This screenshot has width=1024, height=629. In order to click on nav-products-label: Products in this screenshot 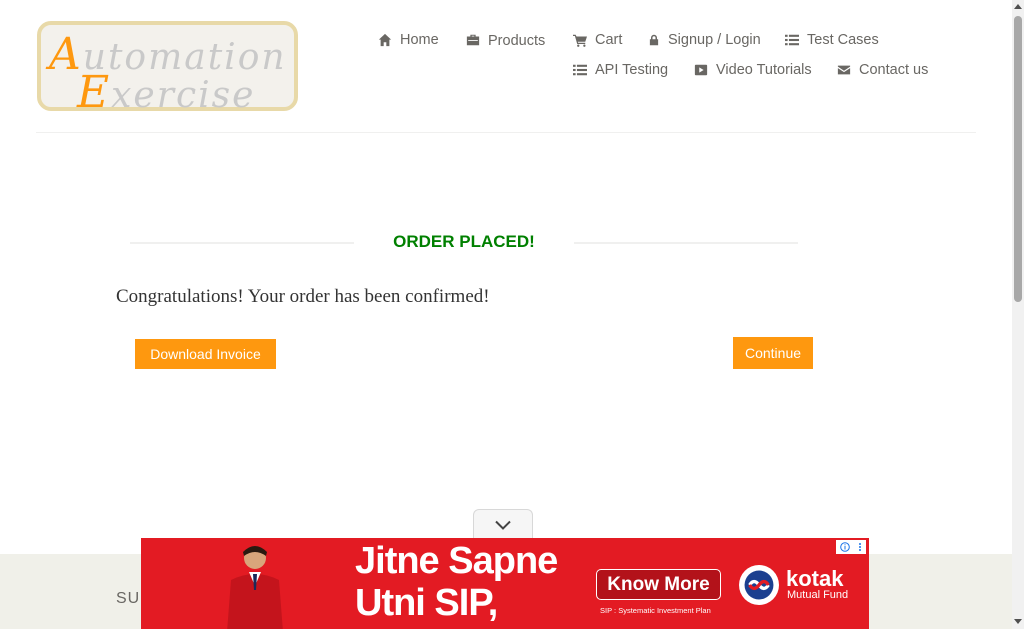, I will do `click(517, 41)`.